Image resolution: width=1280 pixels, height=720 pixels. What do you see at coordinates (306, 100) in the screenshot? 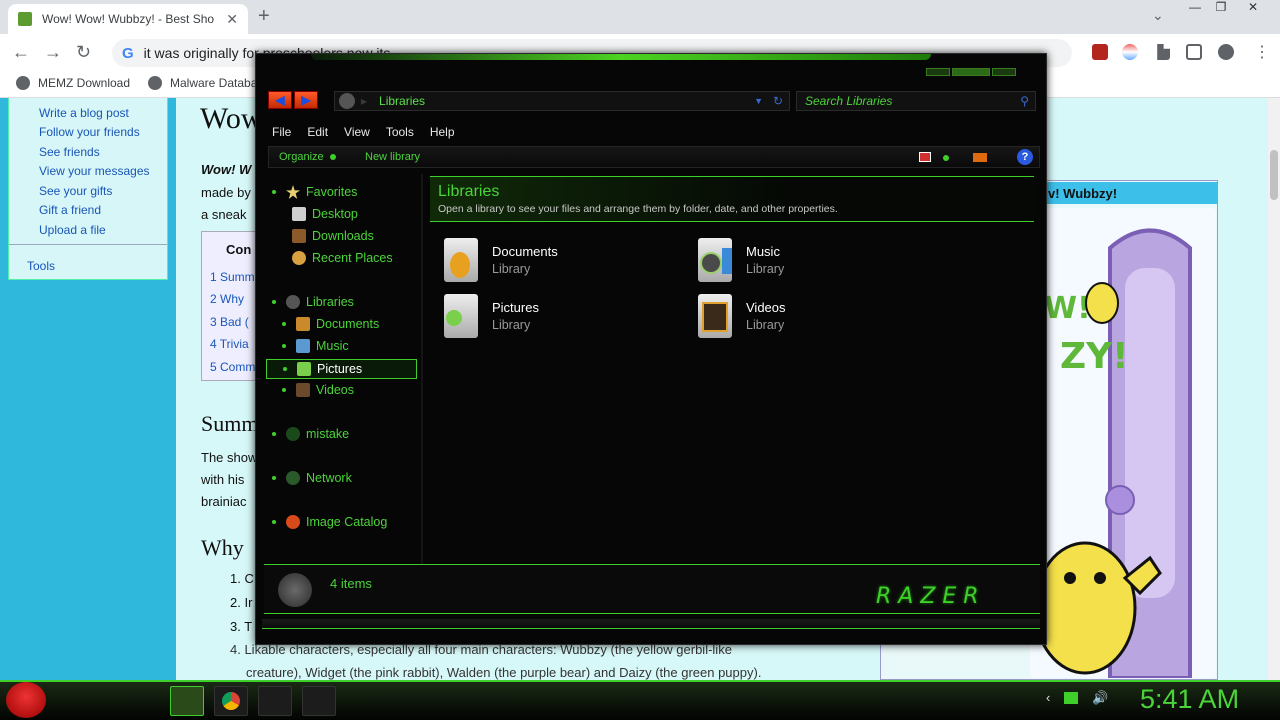
I see `explorer-forward-icon: ▶` at bounding box center [306, 100].